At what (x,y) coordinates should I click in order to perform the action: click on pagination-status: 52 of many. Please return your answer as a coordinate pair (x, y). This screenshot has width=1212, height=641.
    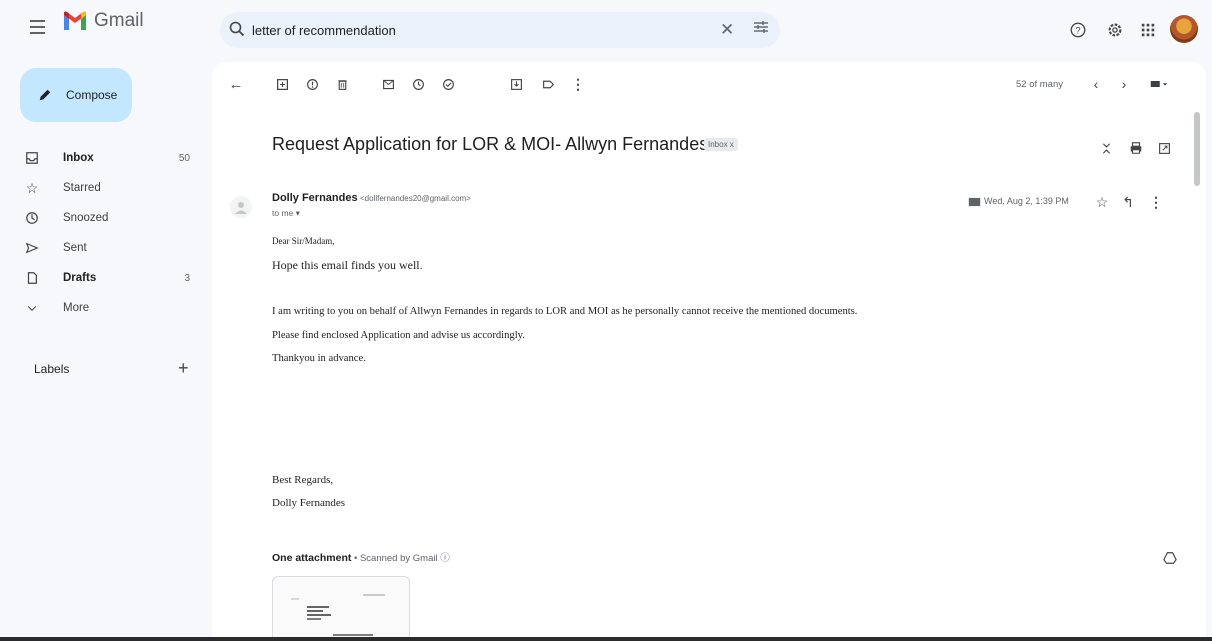
    Looking at the image, I should click on (1039, 84).